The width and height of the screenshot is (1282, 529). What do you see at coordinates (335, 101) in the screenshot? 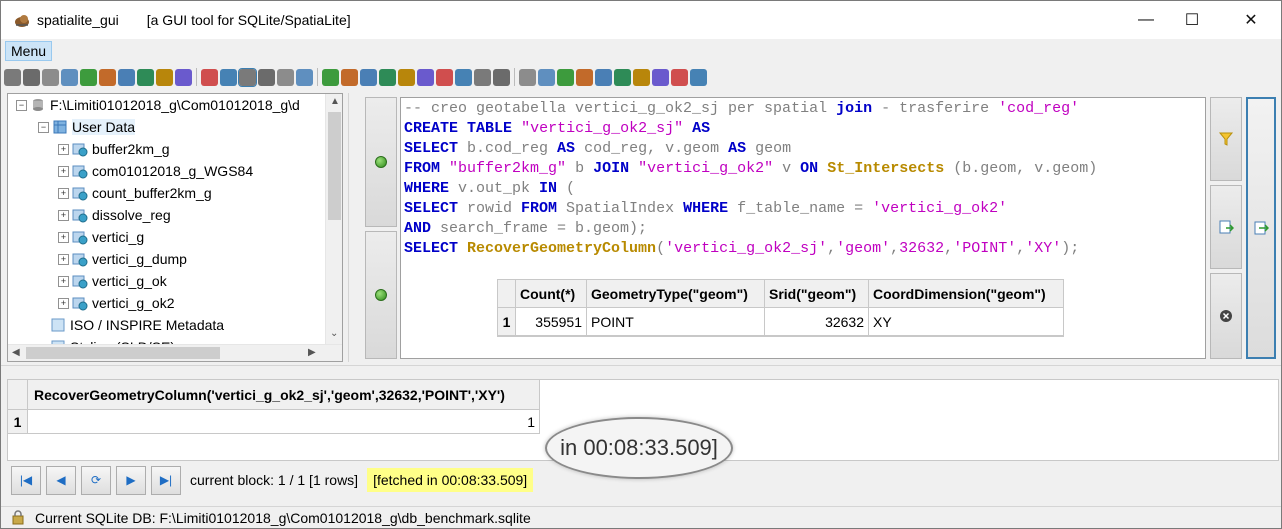
I see `scroll-up-icon: ▲` at bounding box center [335, 101].